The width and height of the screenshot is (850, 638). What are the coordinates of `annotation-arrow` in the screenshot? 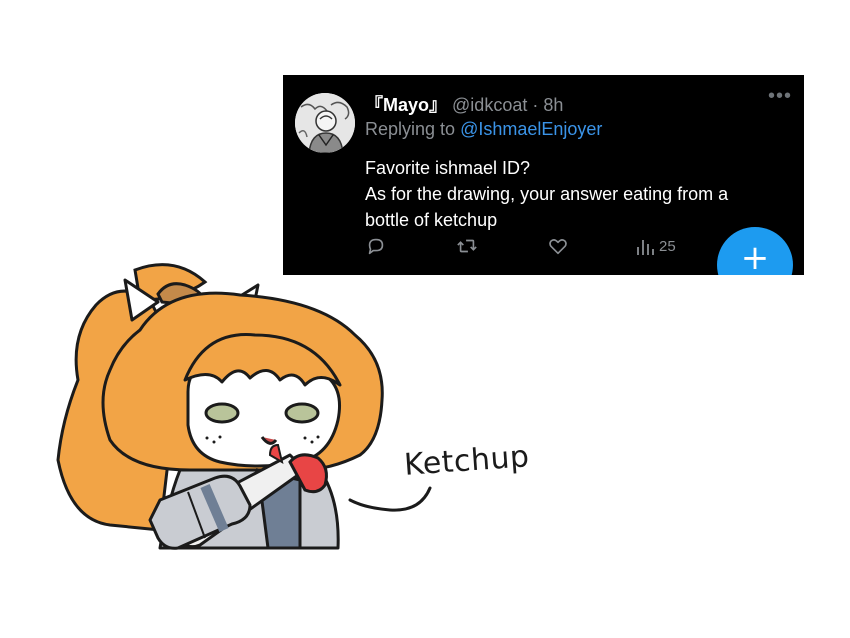 It's located at (390, 499).